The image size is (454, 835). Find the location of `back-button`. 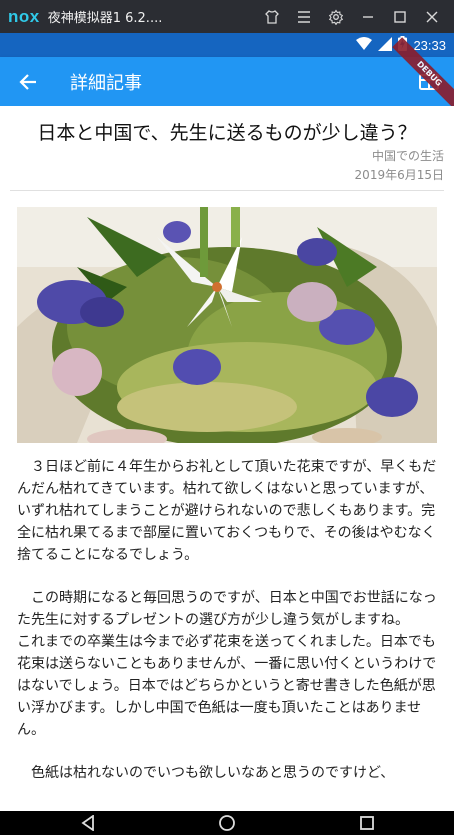

back-button is located at coordinates (28, 82).